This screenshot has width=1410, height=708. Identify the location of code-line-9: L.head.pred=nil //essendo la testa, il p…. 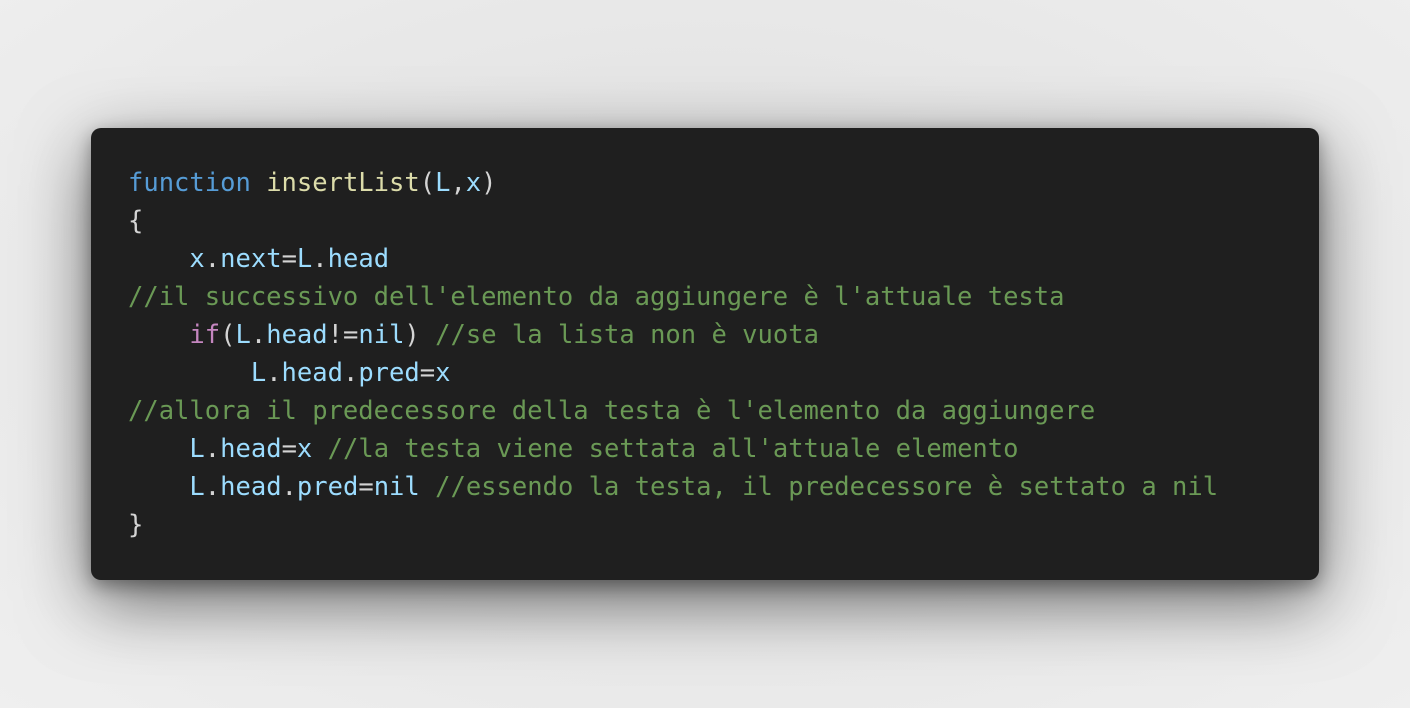
(723, 487).